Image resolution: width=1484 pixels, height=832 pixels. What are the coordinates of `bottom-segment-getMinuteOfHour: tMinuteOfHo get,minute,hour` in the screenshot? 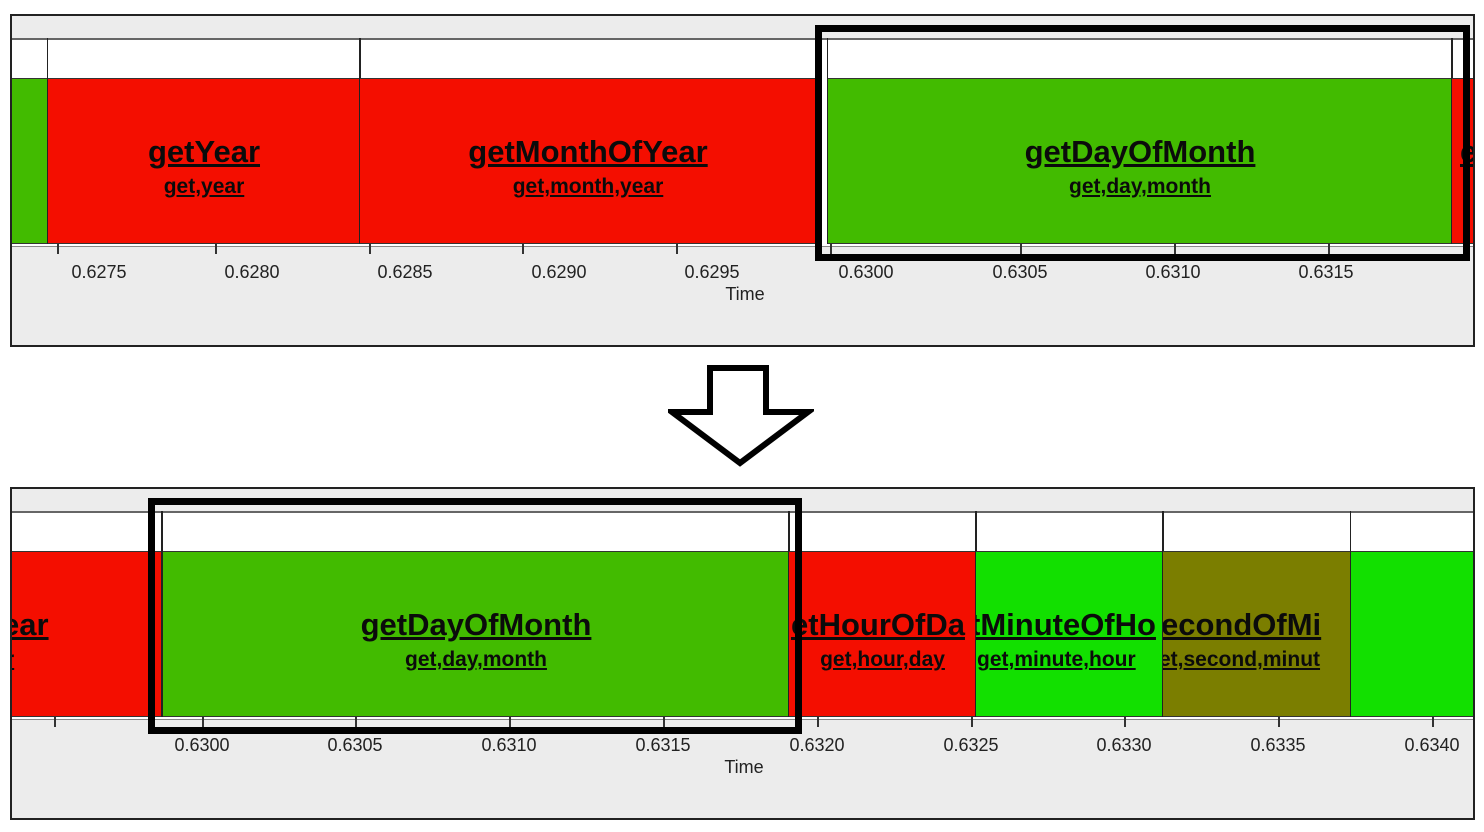 It's located at (1069, 614).